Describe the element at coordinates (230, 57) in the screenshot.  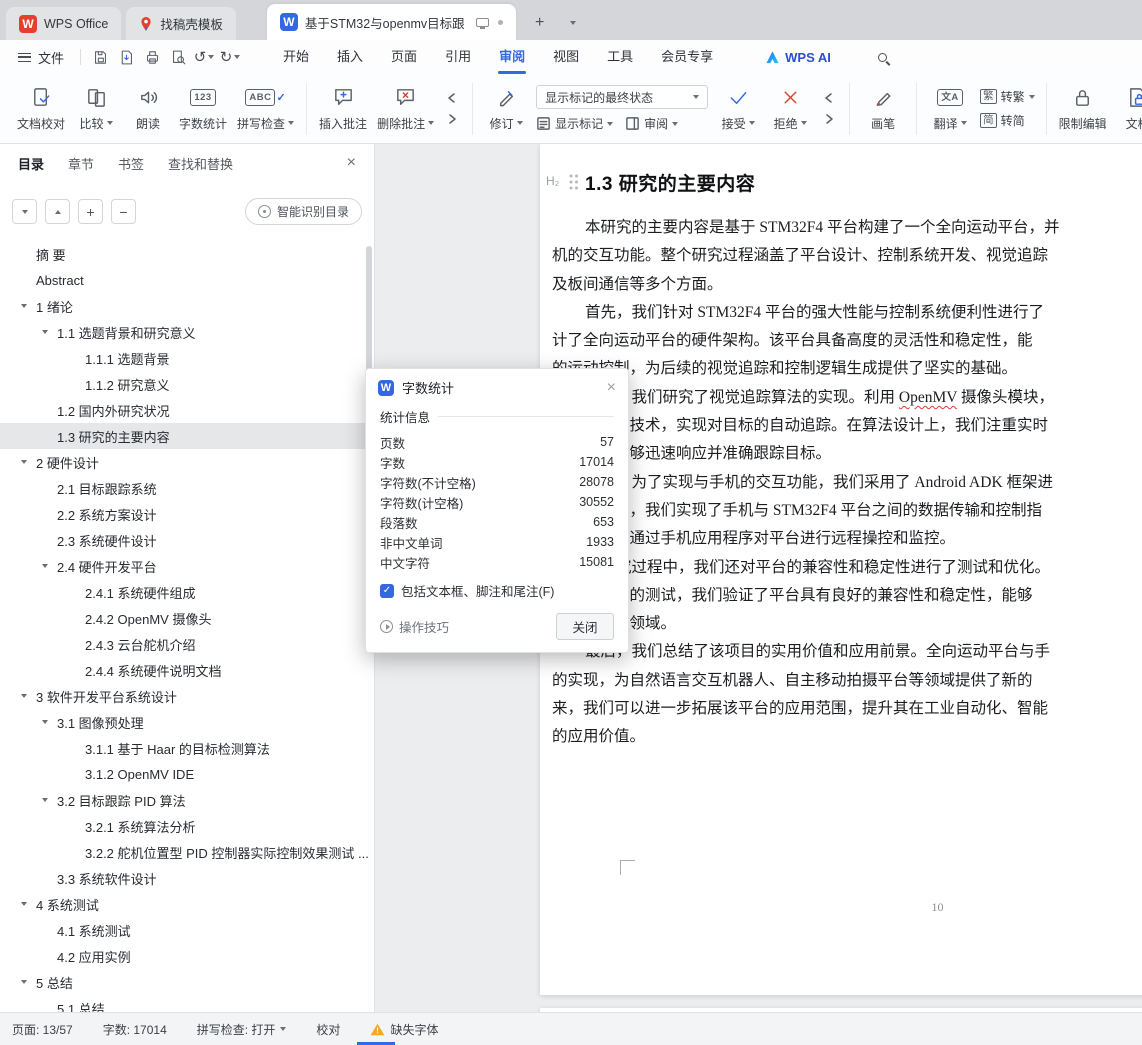
I see `redo-button: ↻` at that location.